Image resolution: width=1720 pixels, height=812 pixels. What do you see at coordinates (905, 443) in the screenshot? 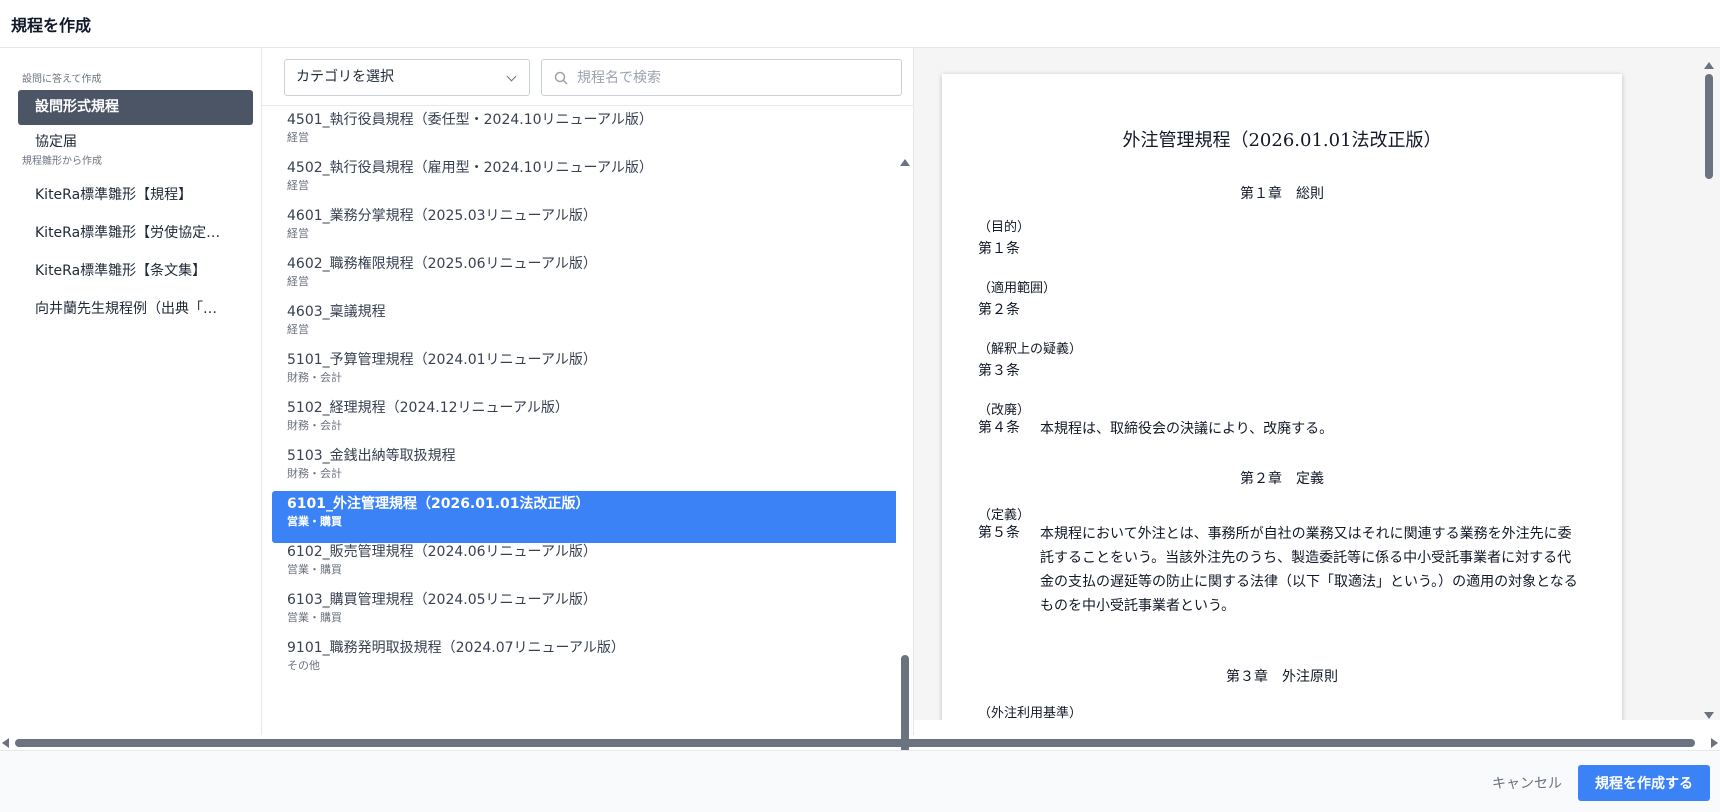
I see `list-scrollbar` at bounding box center [905, 443].